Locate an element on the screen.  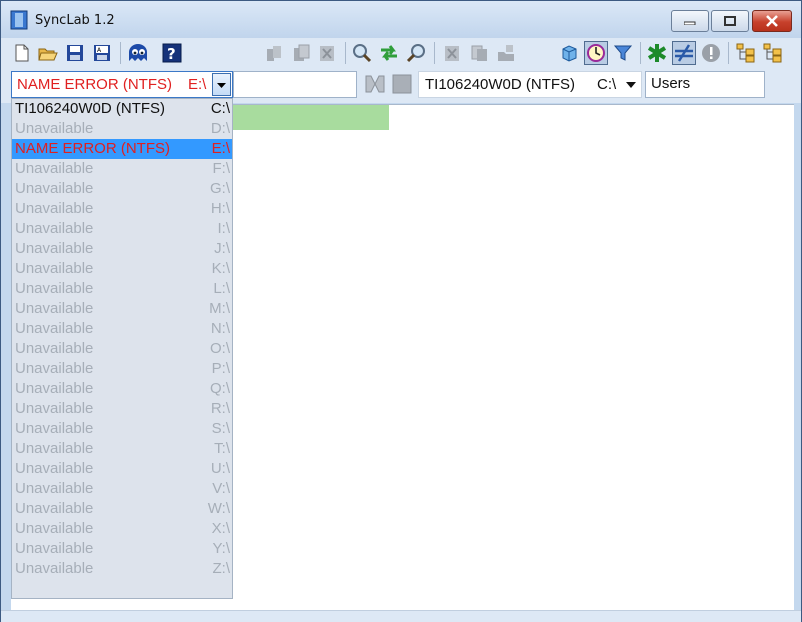
not-equal-icon is located at coordinates (684, 53).